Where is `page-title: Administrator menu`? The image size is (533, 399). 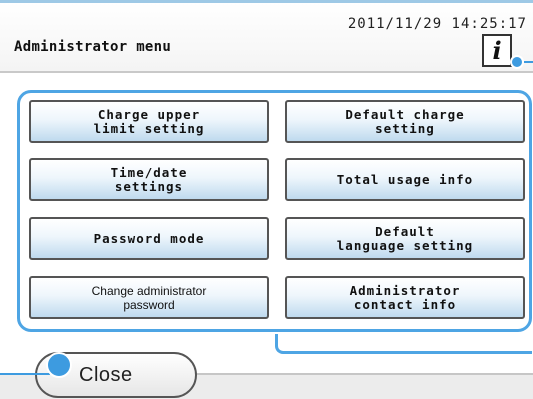
page-title: Administrator menu is located at coordinates (93, 47).